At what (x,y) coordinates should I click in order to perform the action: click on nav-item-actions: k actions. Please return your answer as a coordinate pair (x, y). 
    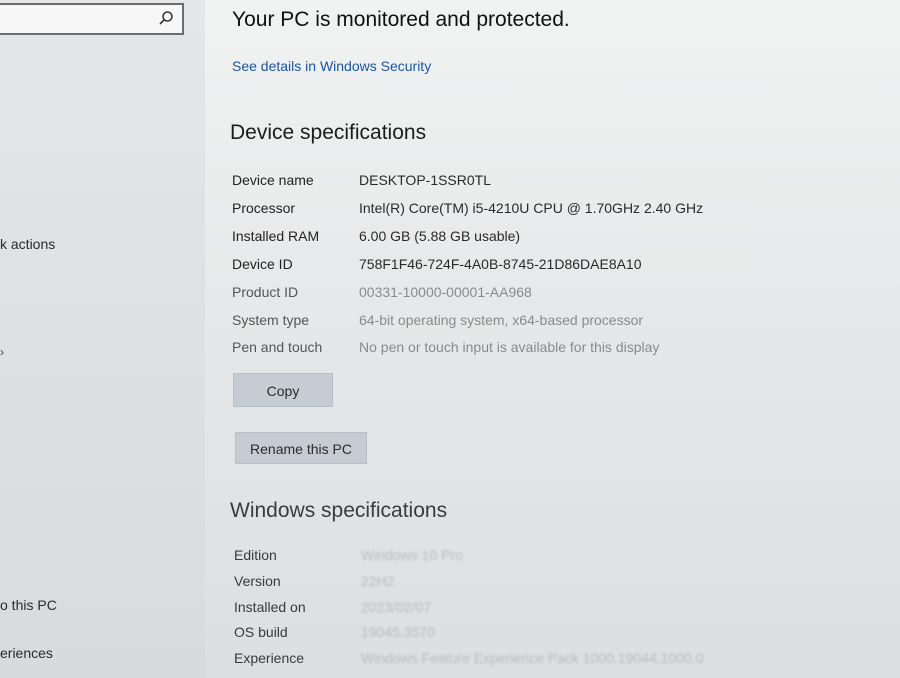
    Looking at the image, I should click on (27, 244).